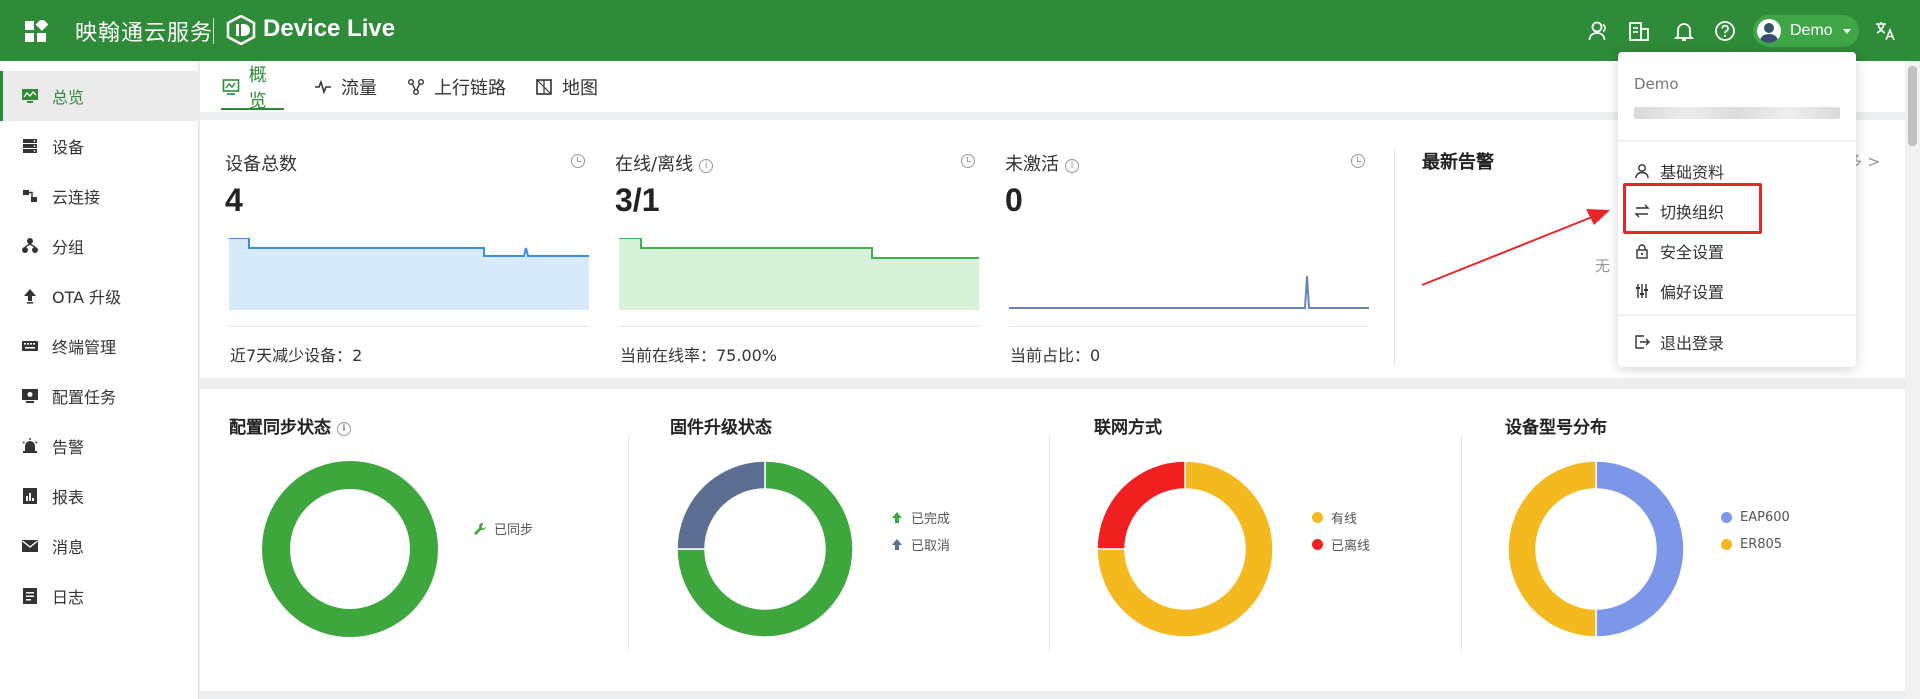 Image resolution: width=1920 pixels, height=699 pixels. What do you see at coordinates (290, 425) in the screenshot?
I see `chart-title: 配置同步状态 i` at bounding box center [290, 425].